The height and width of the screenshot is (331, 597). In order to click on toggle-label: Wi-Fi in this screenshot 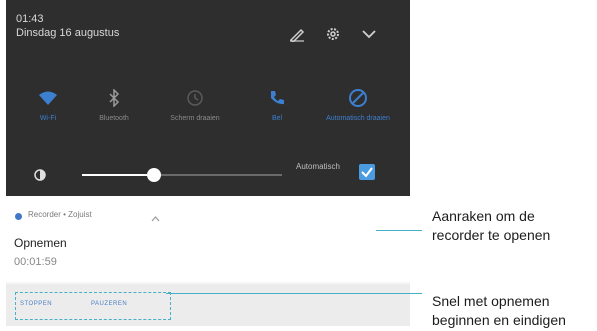, I will do `click(48, 118)`.